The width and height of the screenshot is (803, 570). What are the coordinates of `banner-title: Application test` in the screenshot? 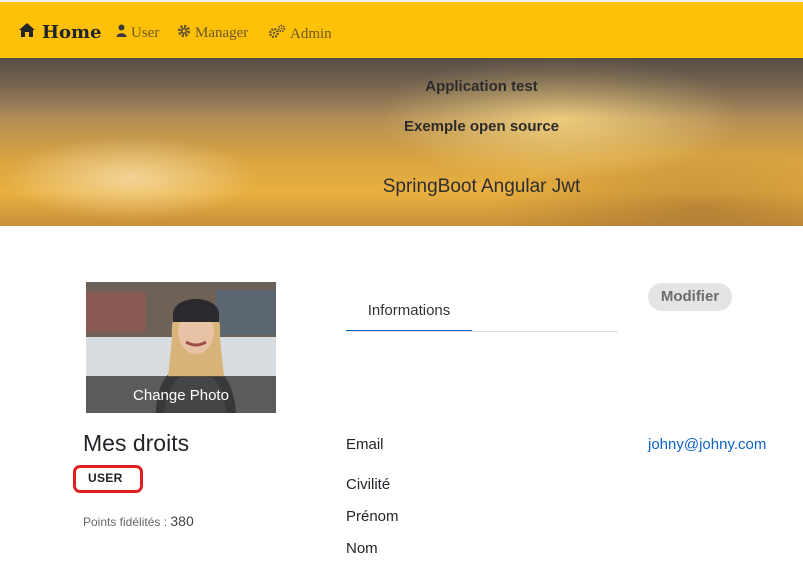 It's located at (481, 86).